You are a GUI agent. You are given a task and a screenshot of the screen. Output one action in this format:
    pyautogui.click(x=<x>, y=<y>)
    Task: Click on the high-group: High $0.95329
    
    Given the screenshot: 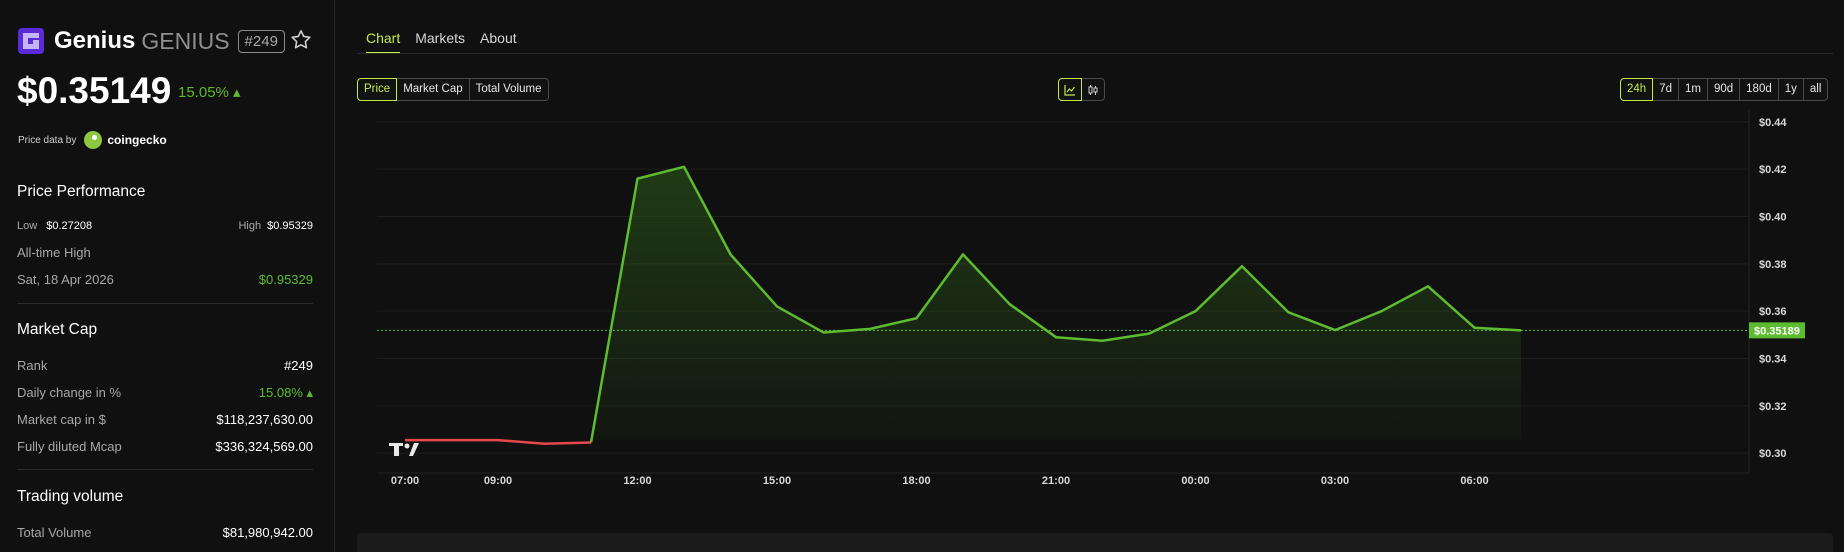 What is the action you would take?
    pyautogui.click(x=275, y=226)
    